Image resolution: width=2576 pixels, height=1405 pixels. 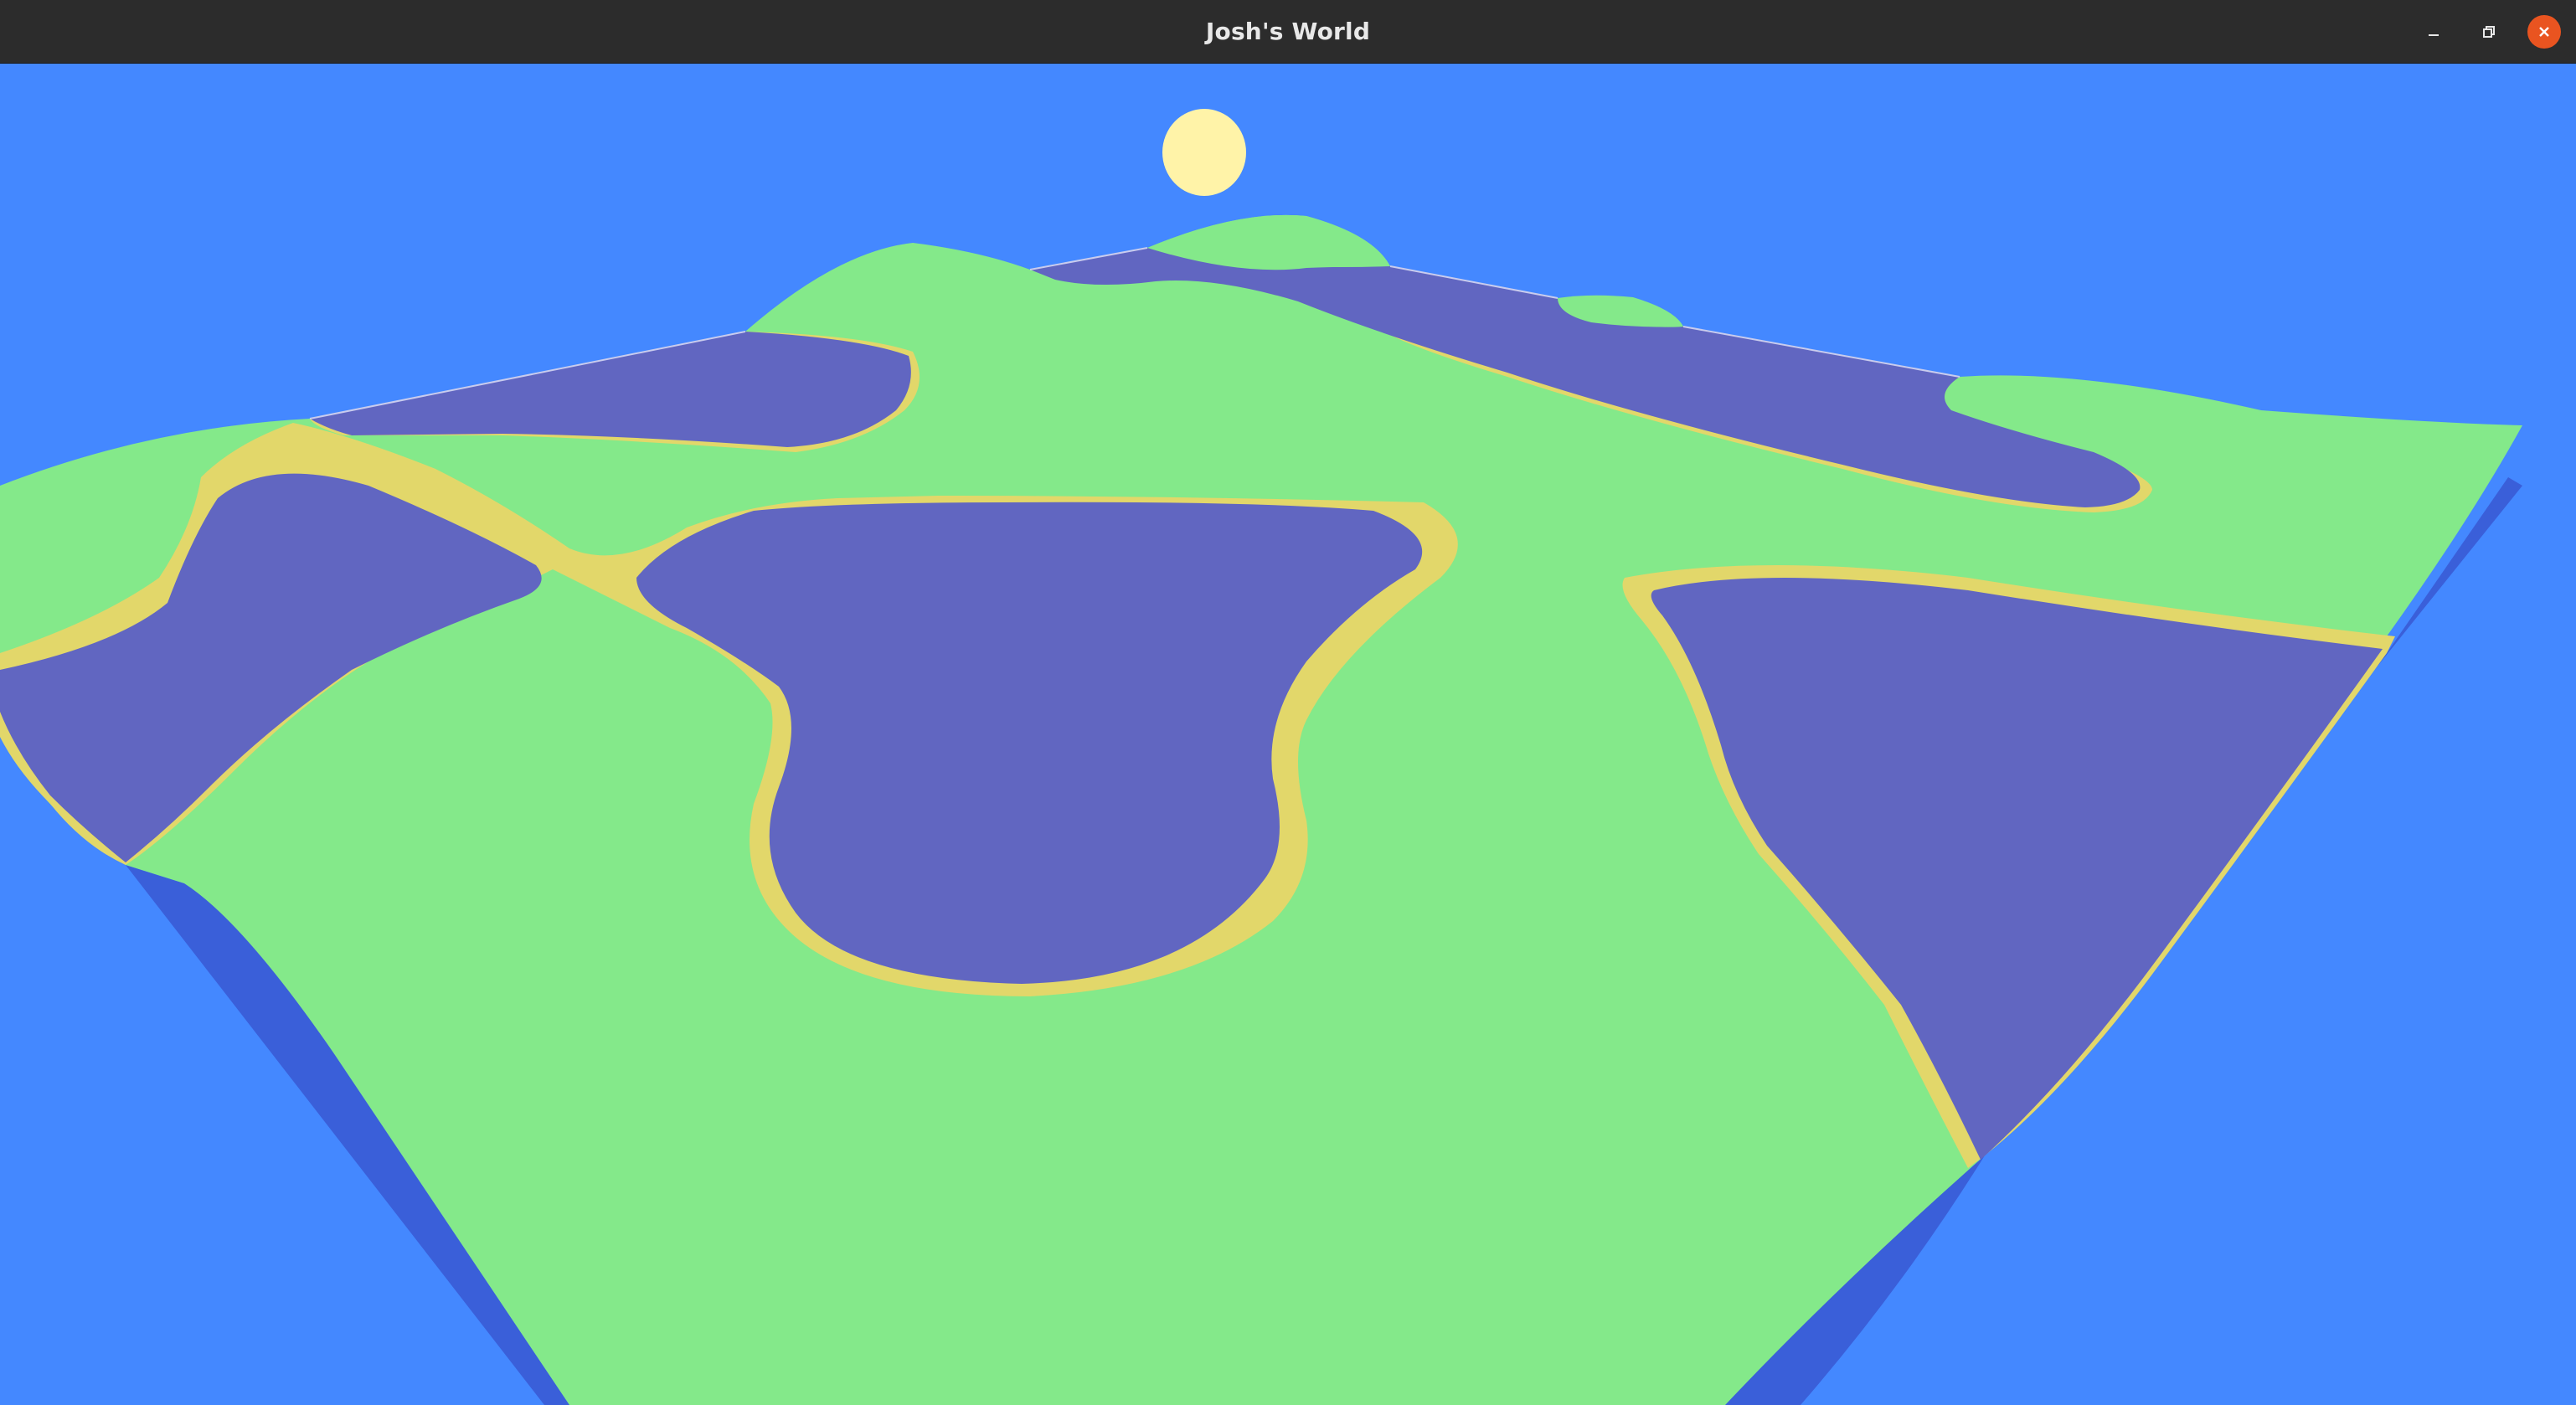 What do you see at coordinates (1204, 152) in the screenshot?
I see `sun` at bounding box center [1204, 152].